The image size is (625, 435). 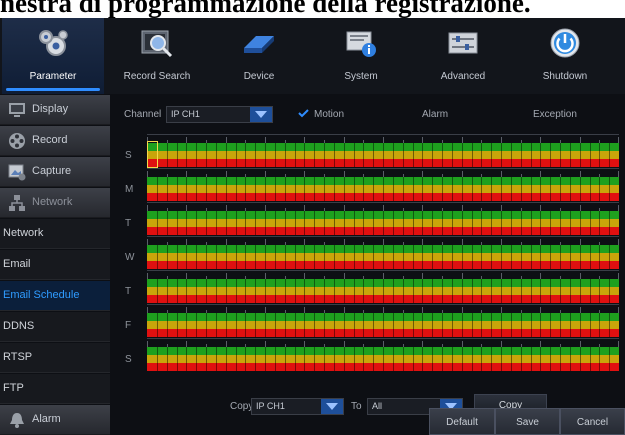 What do you see at coordinates (13, 388) in the screenshot?
I see `sidebar-item-label: FTP` at bounding box center [13, 388].